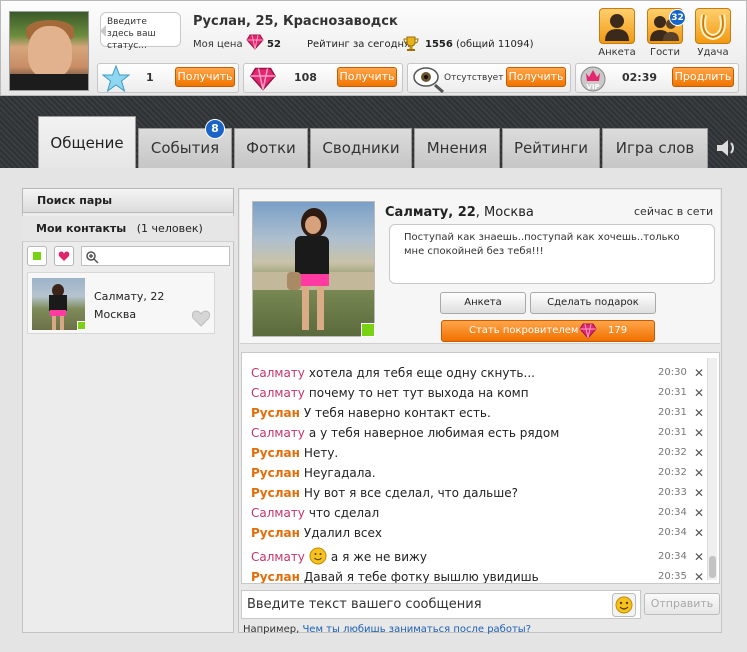  What do you see at coordinates (115, 314) in the screenshot?
I see `contact-city: Москва` at bounding box center [115, 314].